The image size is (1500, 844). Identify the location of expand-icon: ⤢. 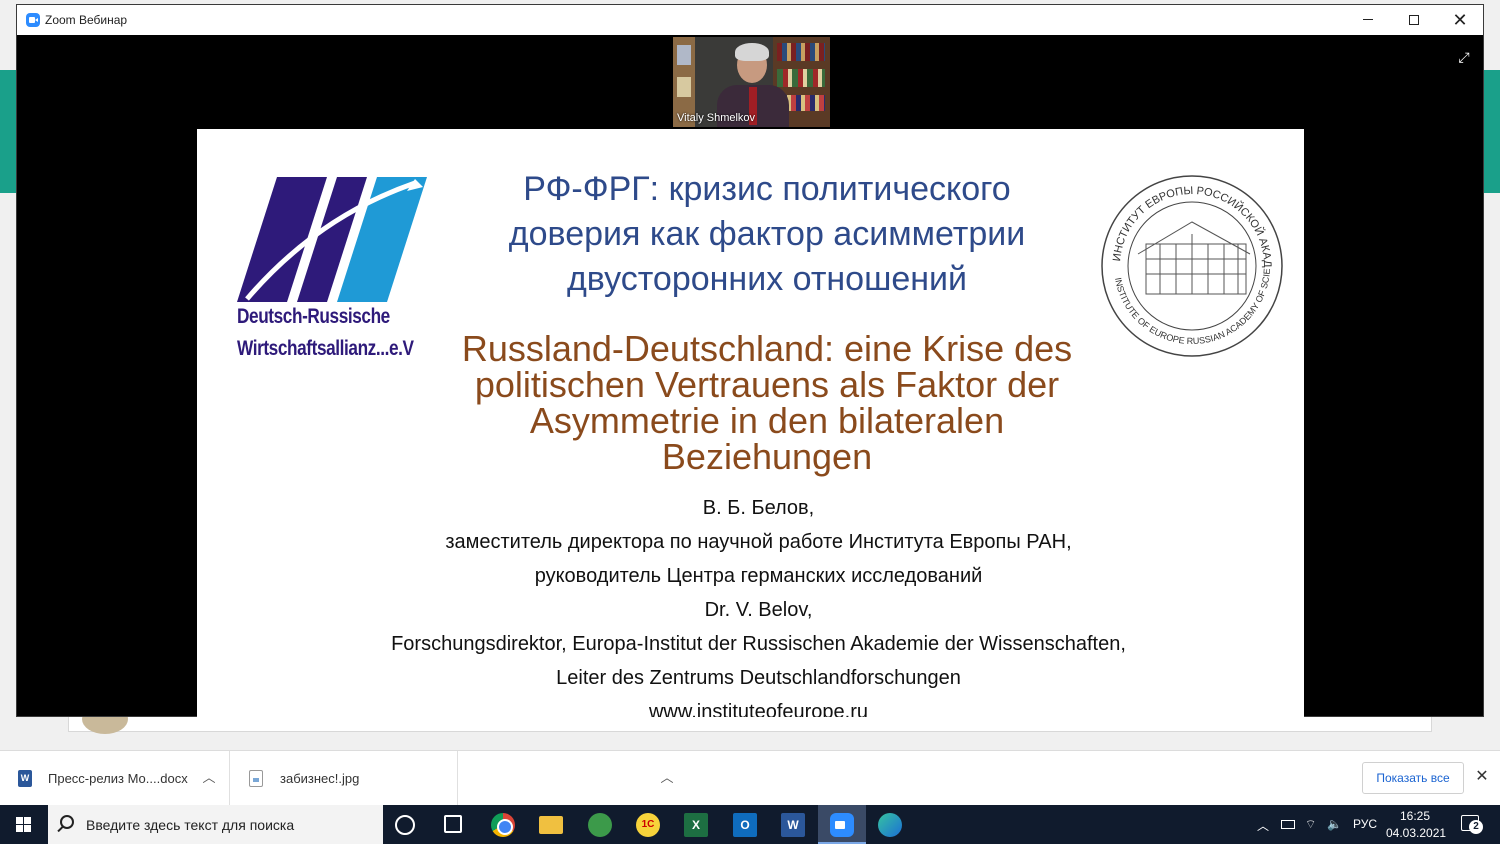
(1464, 57).